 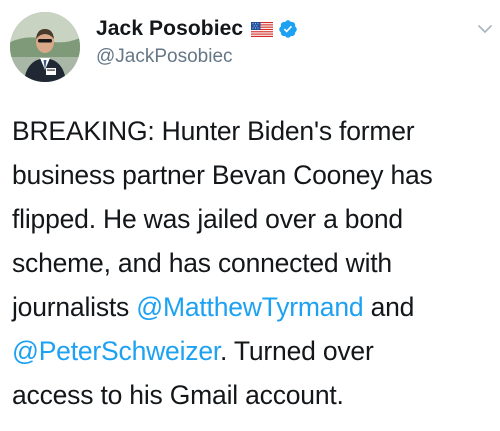 What do you see at coordinates (202, 263) in the screenshot?
I see `tweet-text-line: scheme, and has connected with` at bounding box center [202, 263].